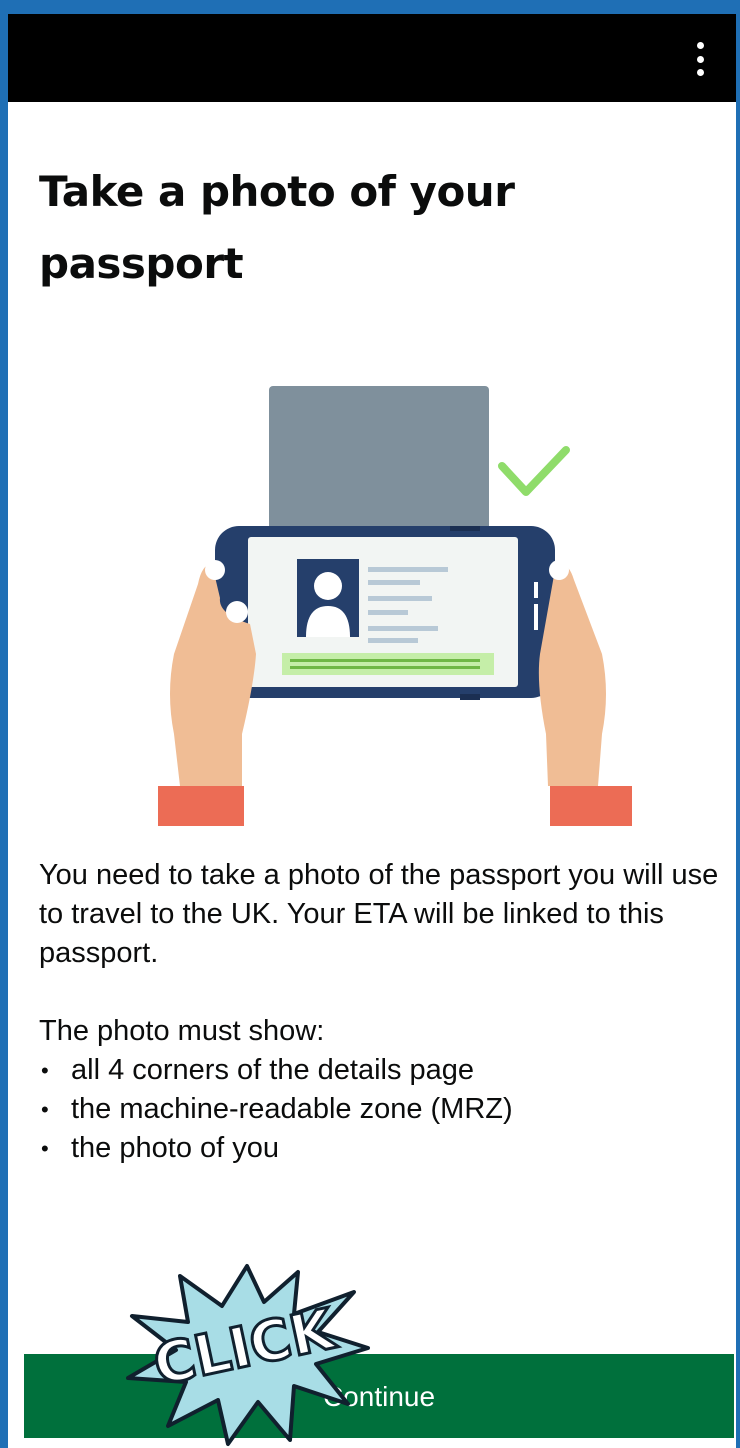 This screenshot has width=740, height=1448. What do you see at coordinates (182, 1031) in the screenshot?
I see `requirements-heading: The photo must show:` at bounding box center [182, 1031].